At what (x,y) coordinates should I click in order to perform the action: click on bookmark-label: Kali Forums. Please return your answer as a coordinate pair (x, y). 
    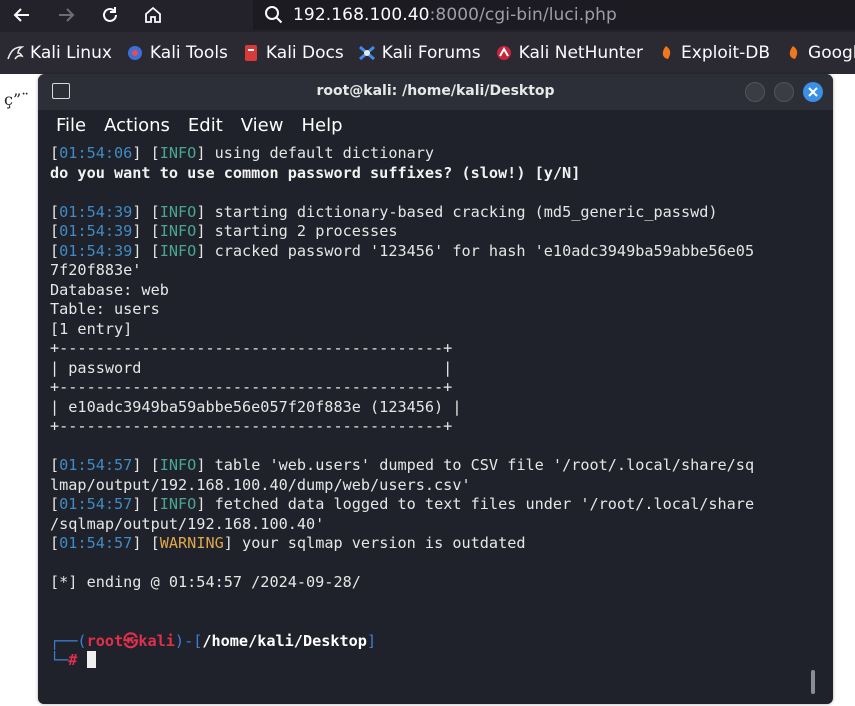
    Looking at the image, I should click on (431, 53).